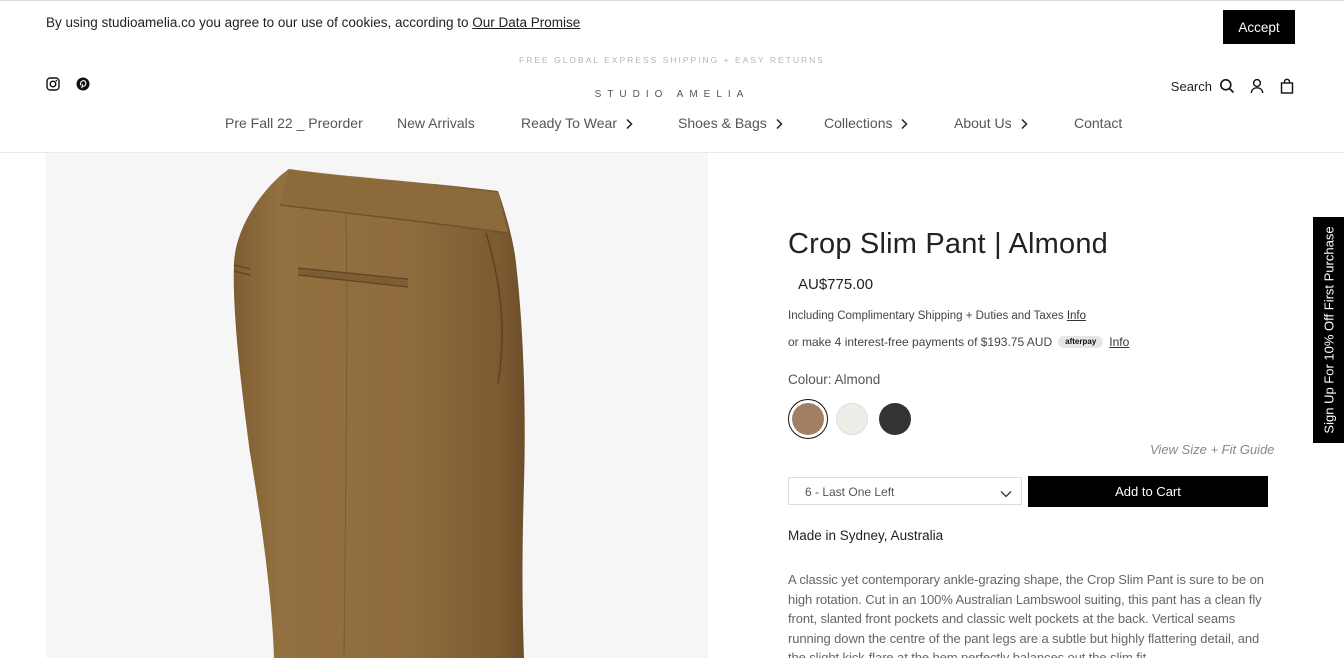 The height and width of the screenshot is (658, 1344). What do you see at coordinates (808, 419) in the screenshot?
I see `swatch-almond` at bounding box center [808, 419].